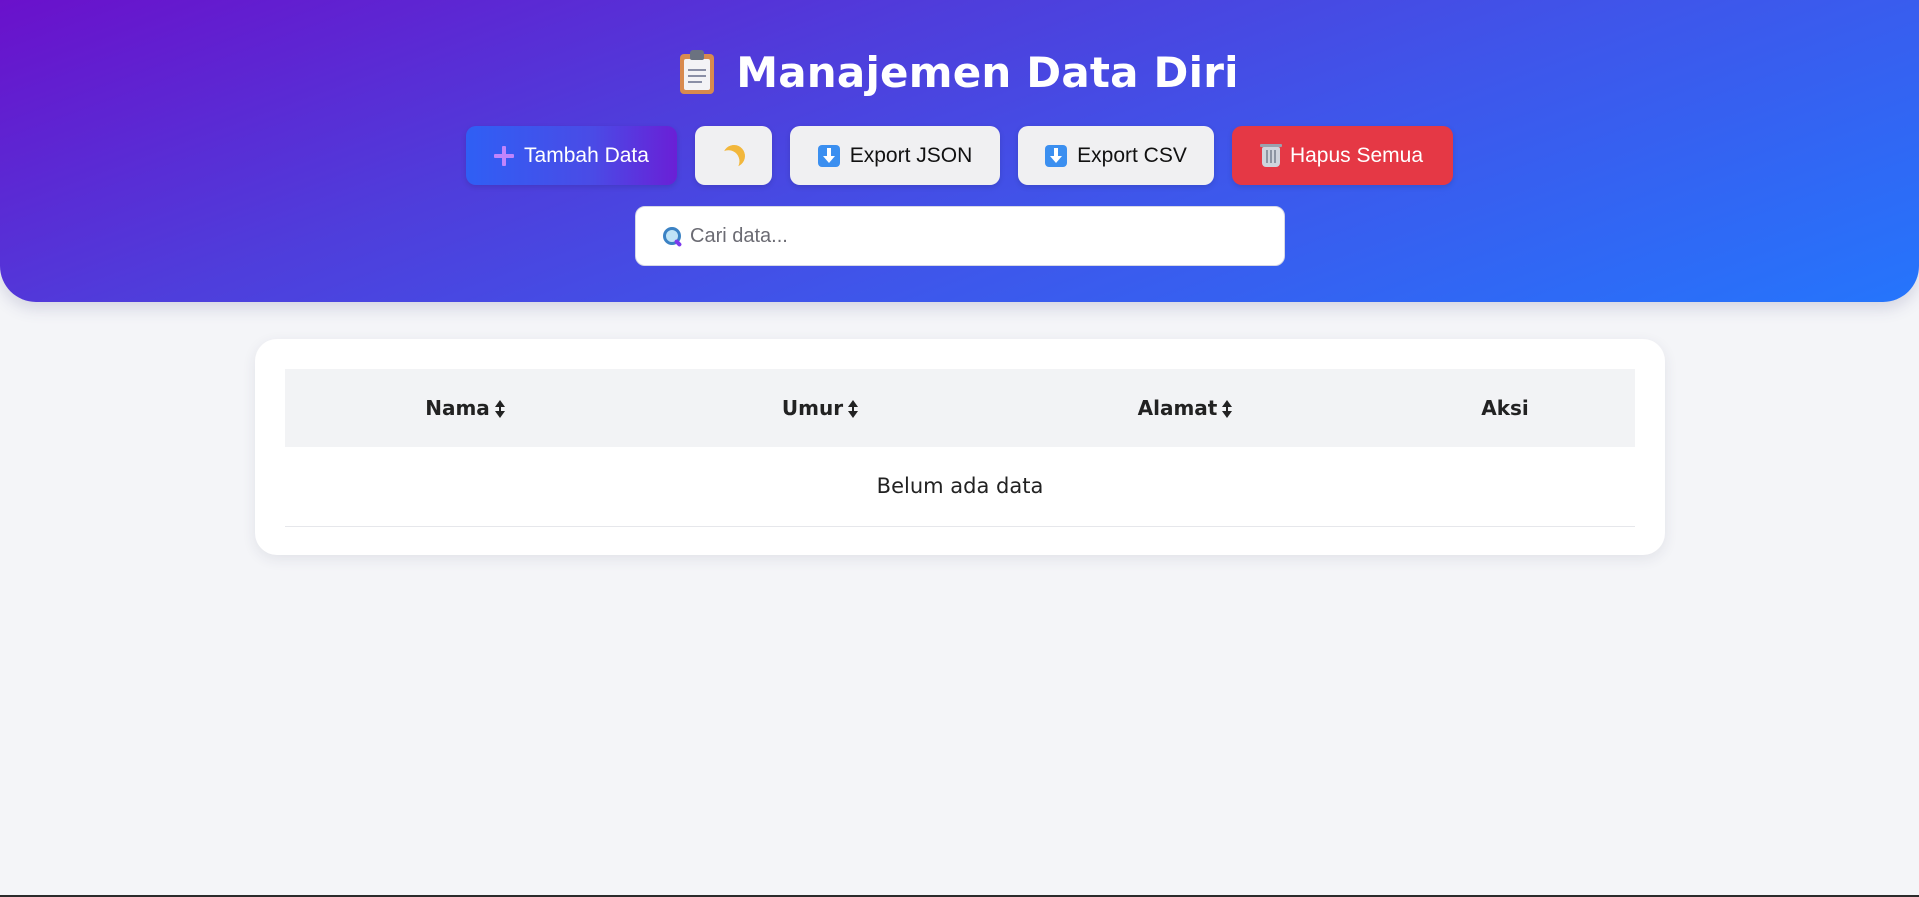  Describe the element at coordinates (672, 236) in the screenshot. I see `search-icon` at that location.